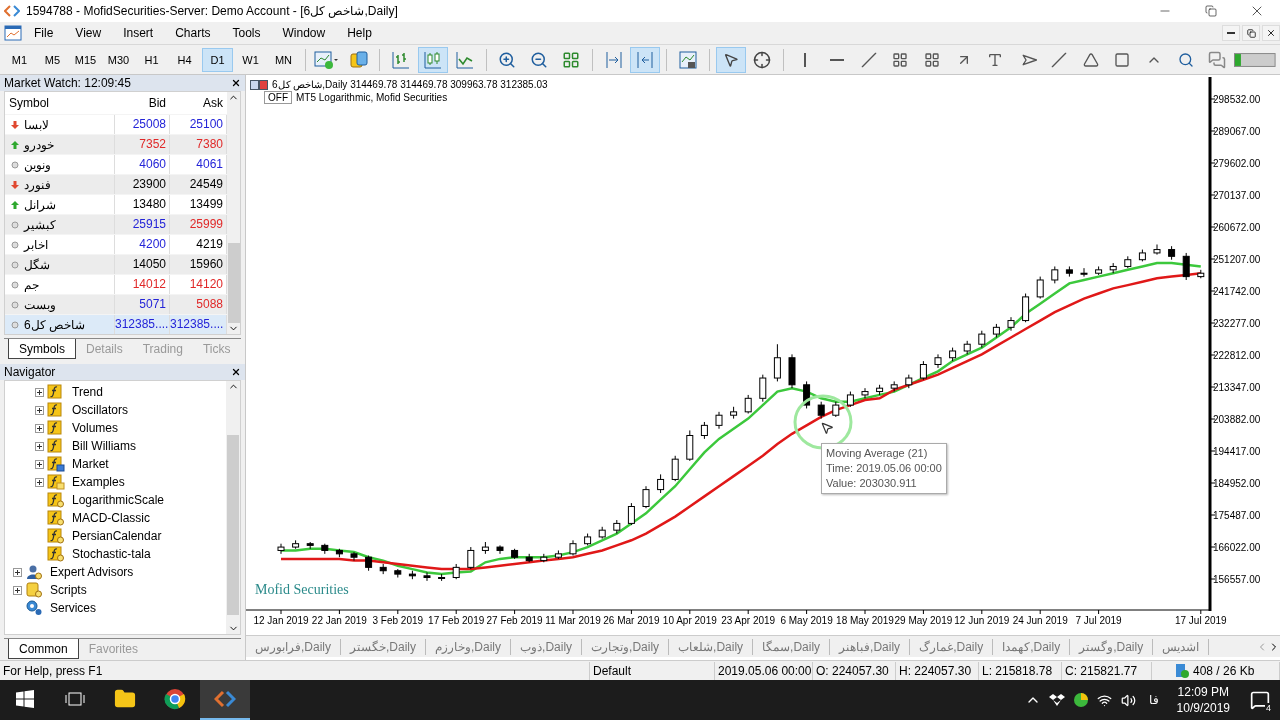  I want to click on axis-label: 184952.00, so click(1237, 483).